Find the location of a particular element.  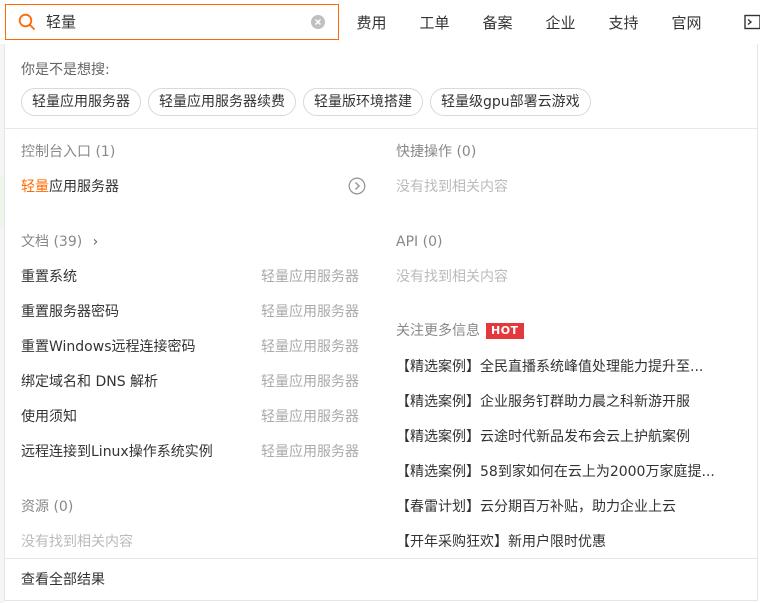

docs-title: 文档 is located at coordinates (35, 242).